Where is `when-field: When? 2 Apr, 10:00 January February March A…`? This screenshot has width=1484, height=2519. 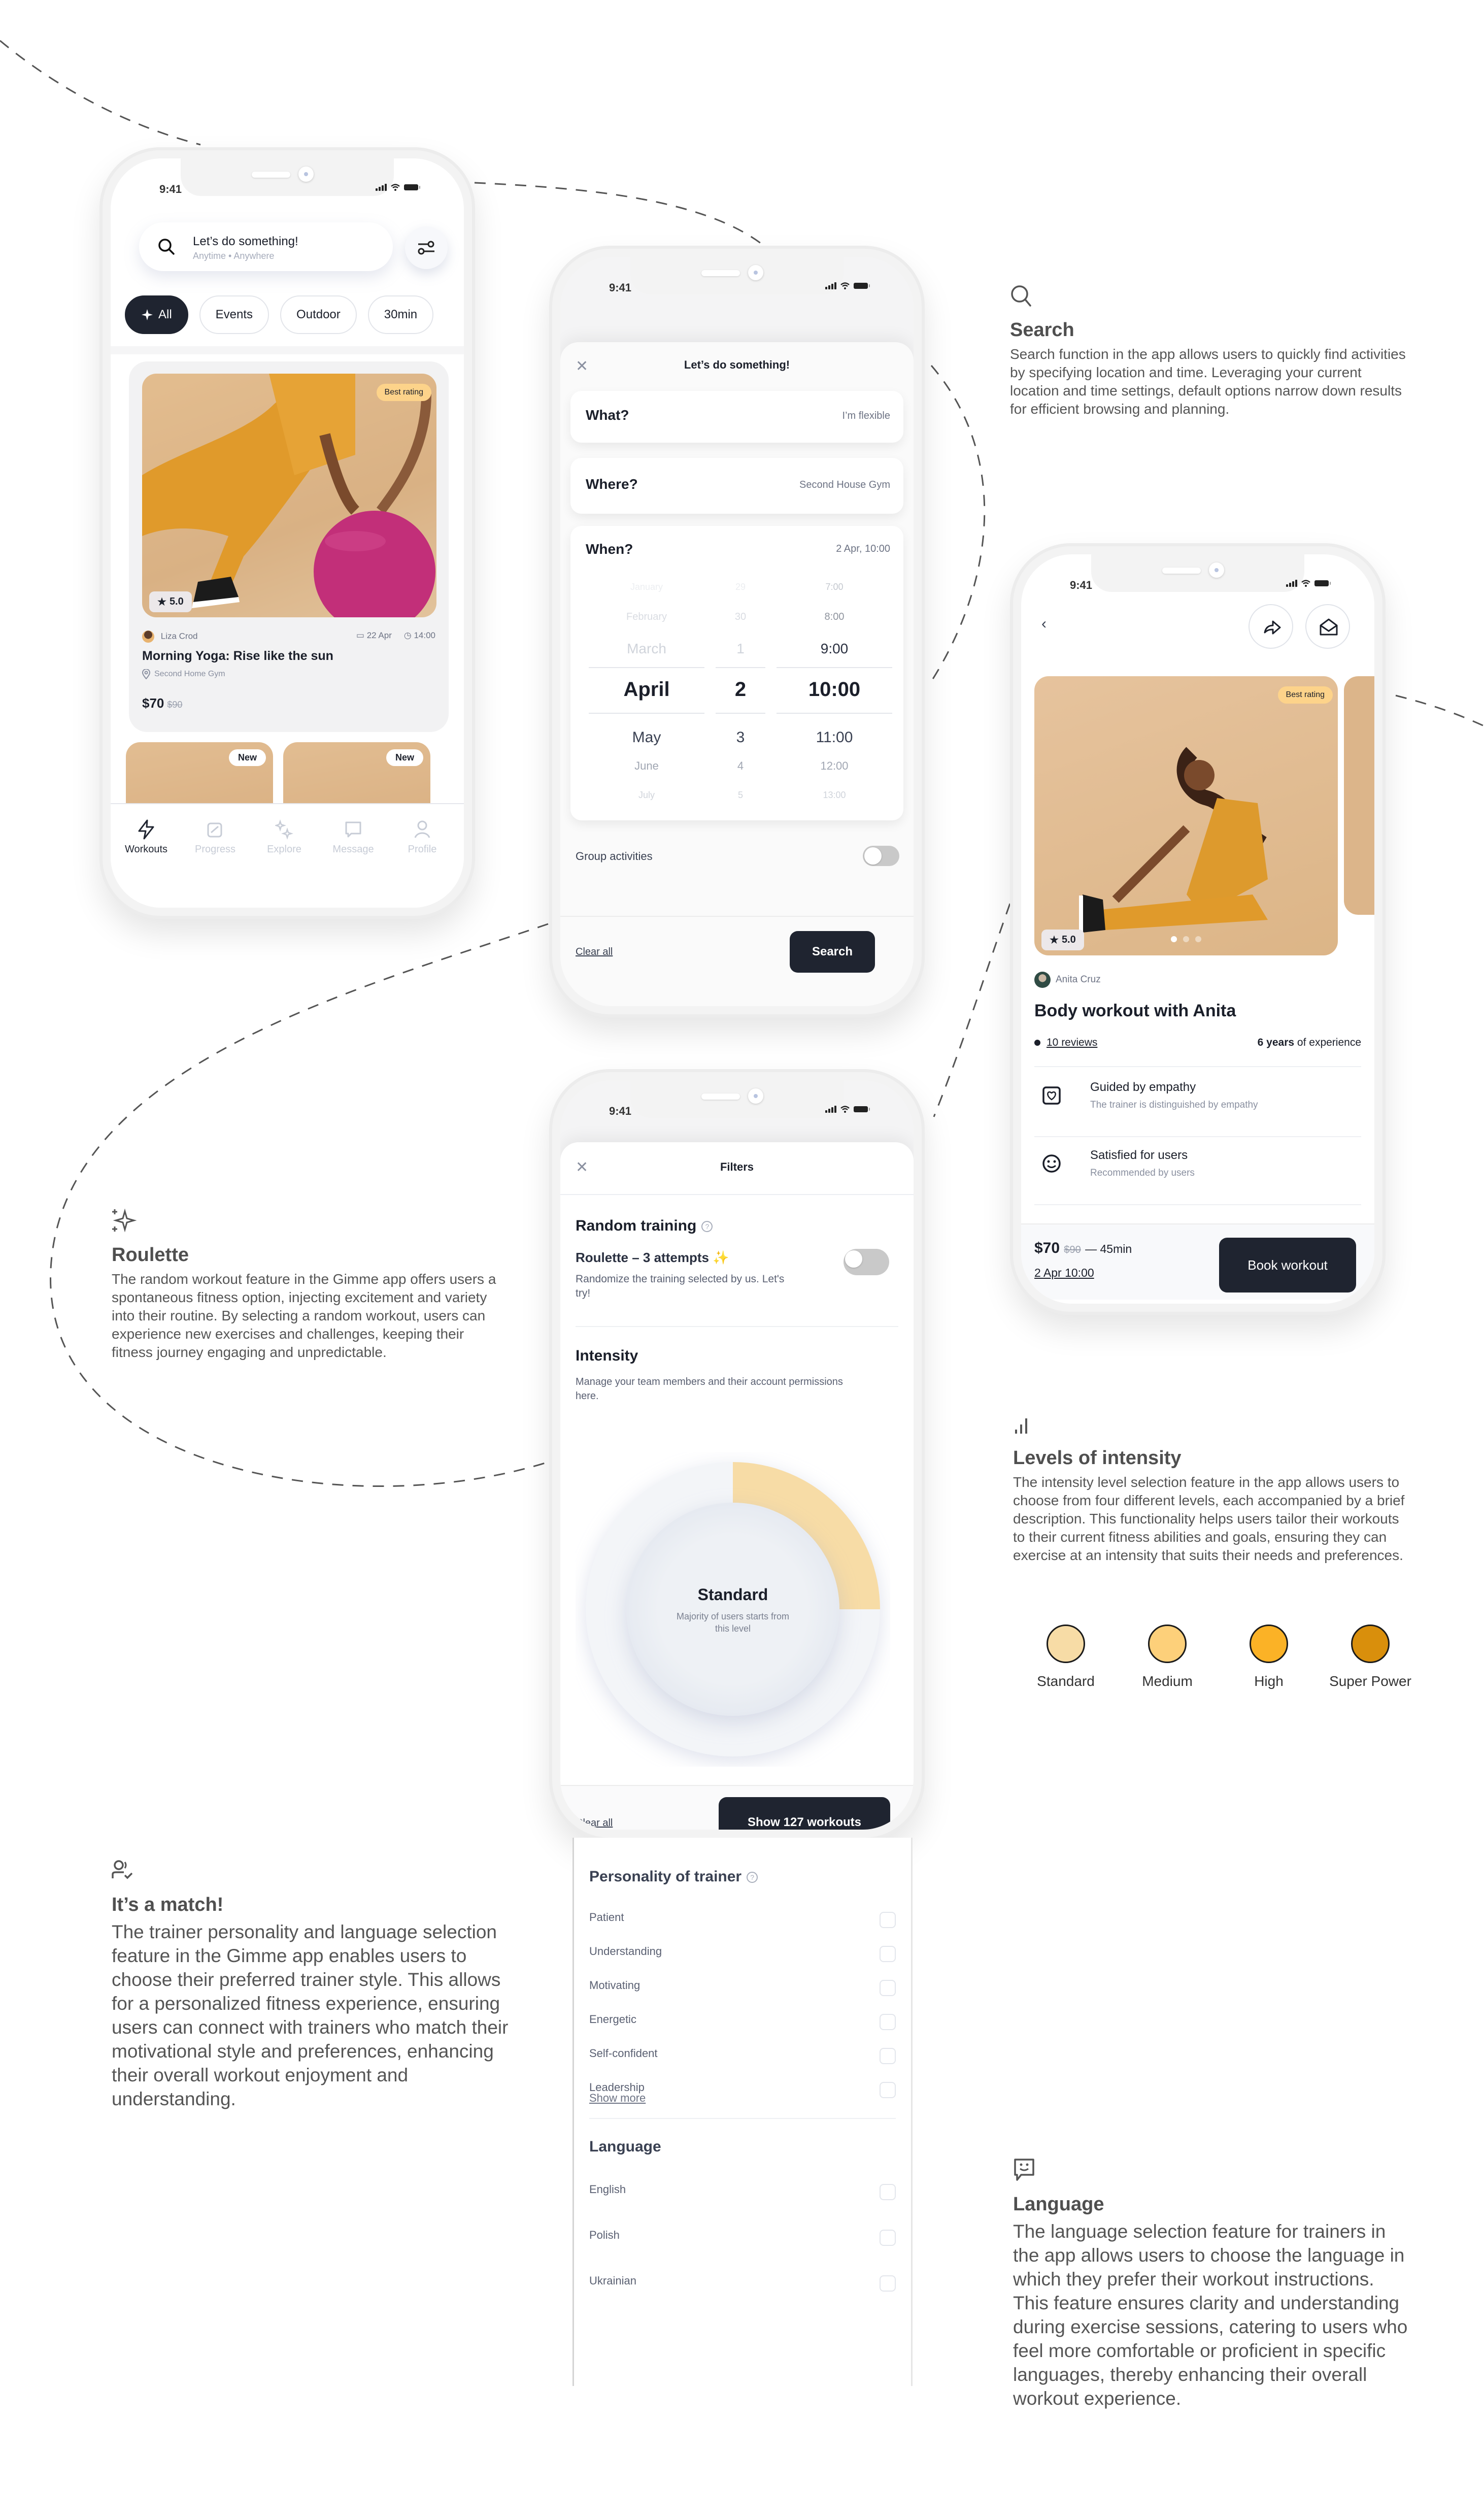
when-field: When? 2 Apr, 10:00 January February March A… is located at coordinates (736, 673).